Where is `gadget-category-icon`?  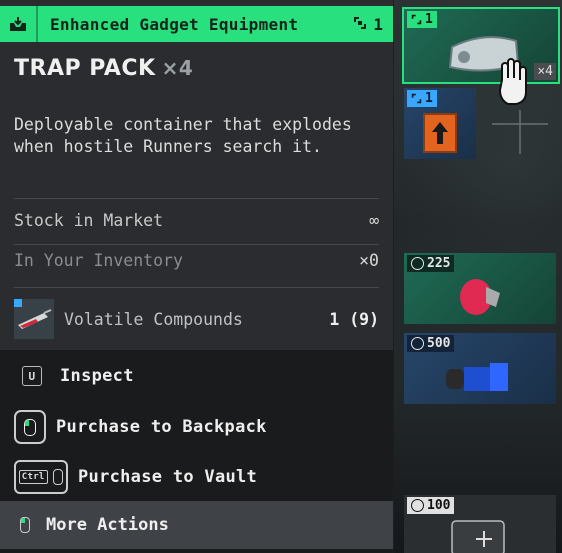 gadget-category-icon is located at coordinates (19, 24).